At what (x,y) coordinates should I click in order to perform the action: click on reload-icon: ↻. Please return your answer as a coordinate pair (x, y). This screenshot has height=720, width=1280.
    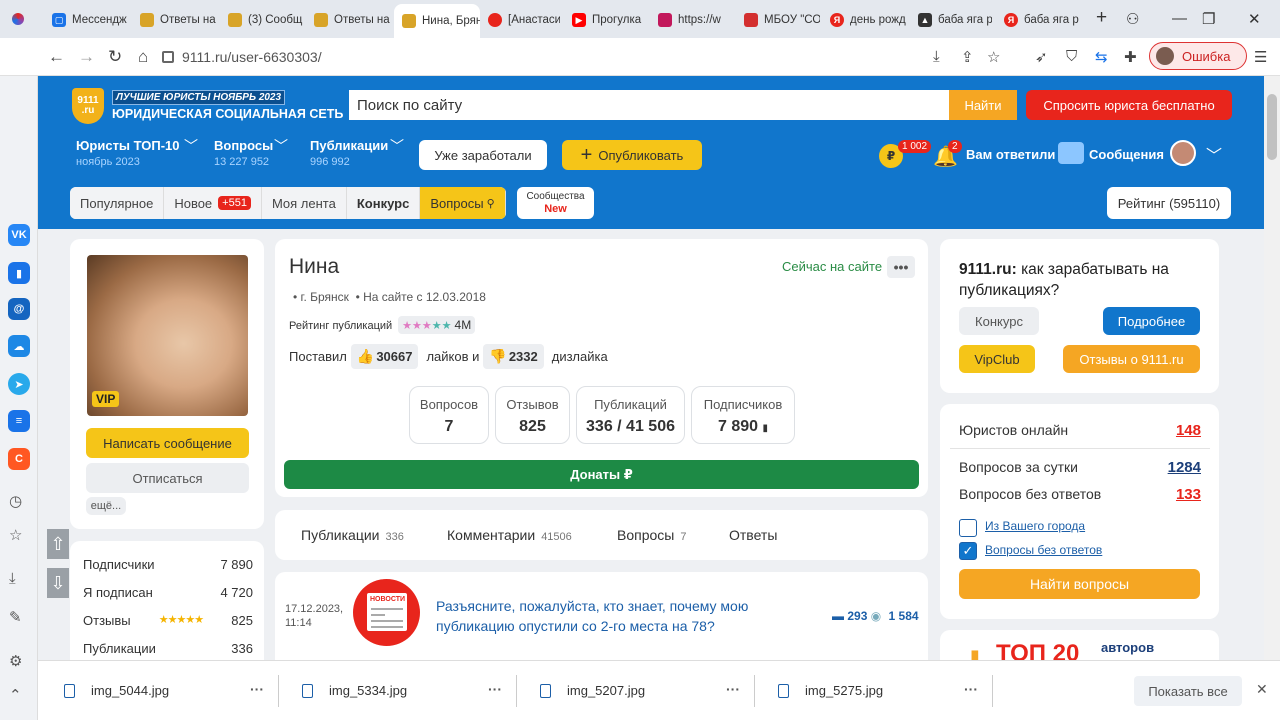
    Looking at the image, I should click on (115, 57).